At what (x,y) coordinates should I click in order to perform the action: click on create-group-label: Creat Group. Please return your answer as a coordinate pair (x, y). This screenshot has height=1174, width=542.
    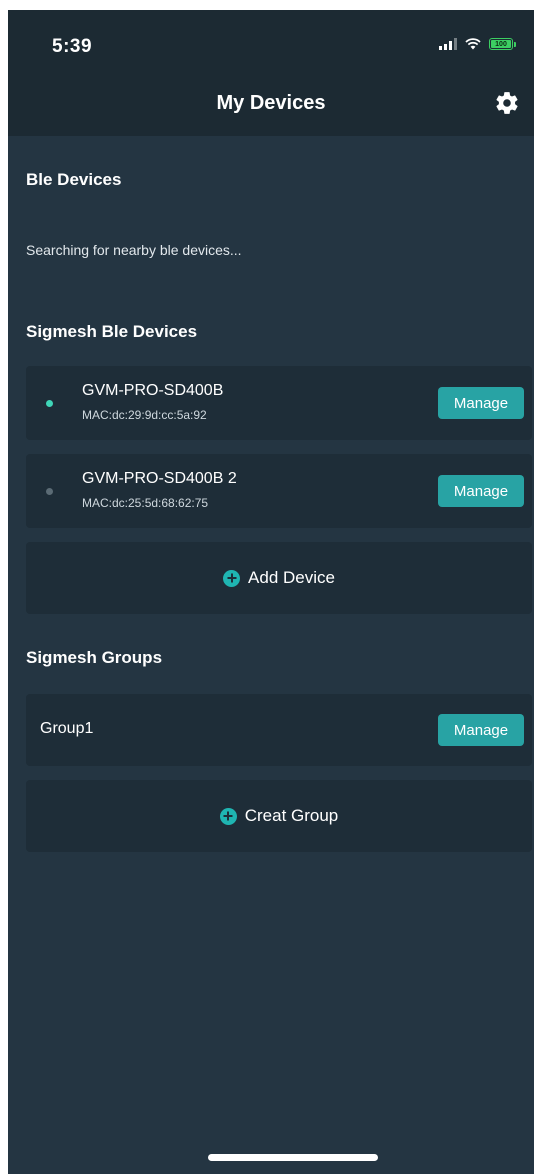
    Looking at the image, I should click on (291, 815).